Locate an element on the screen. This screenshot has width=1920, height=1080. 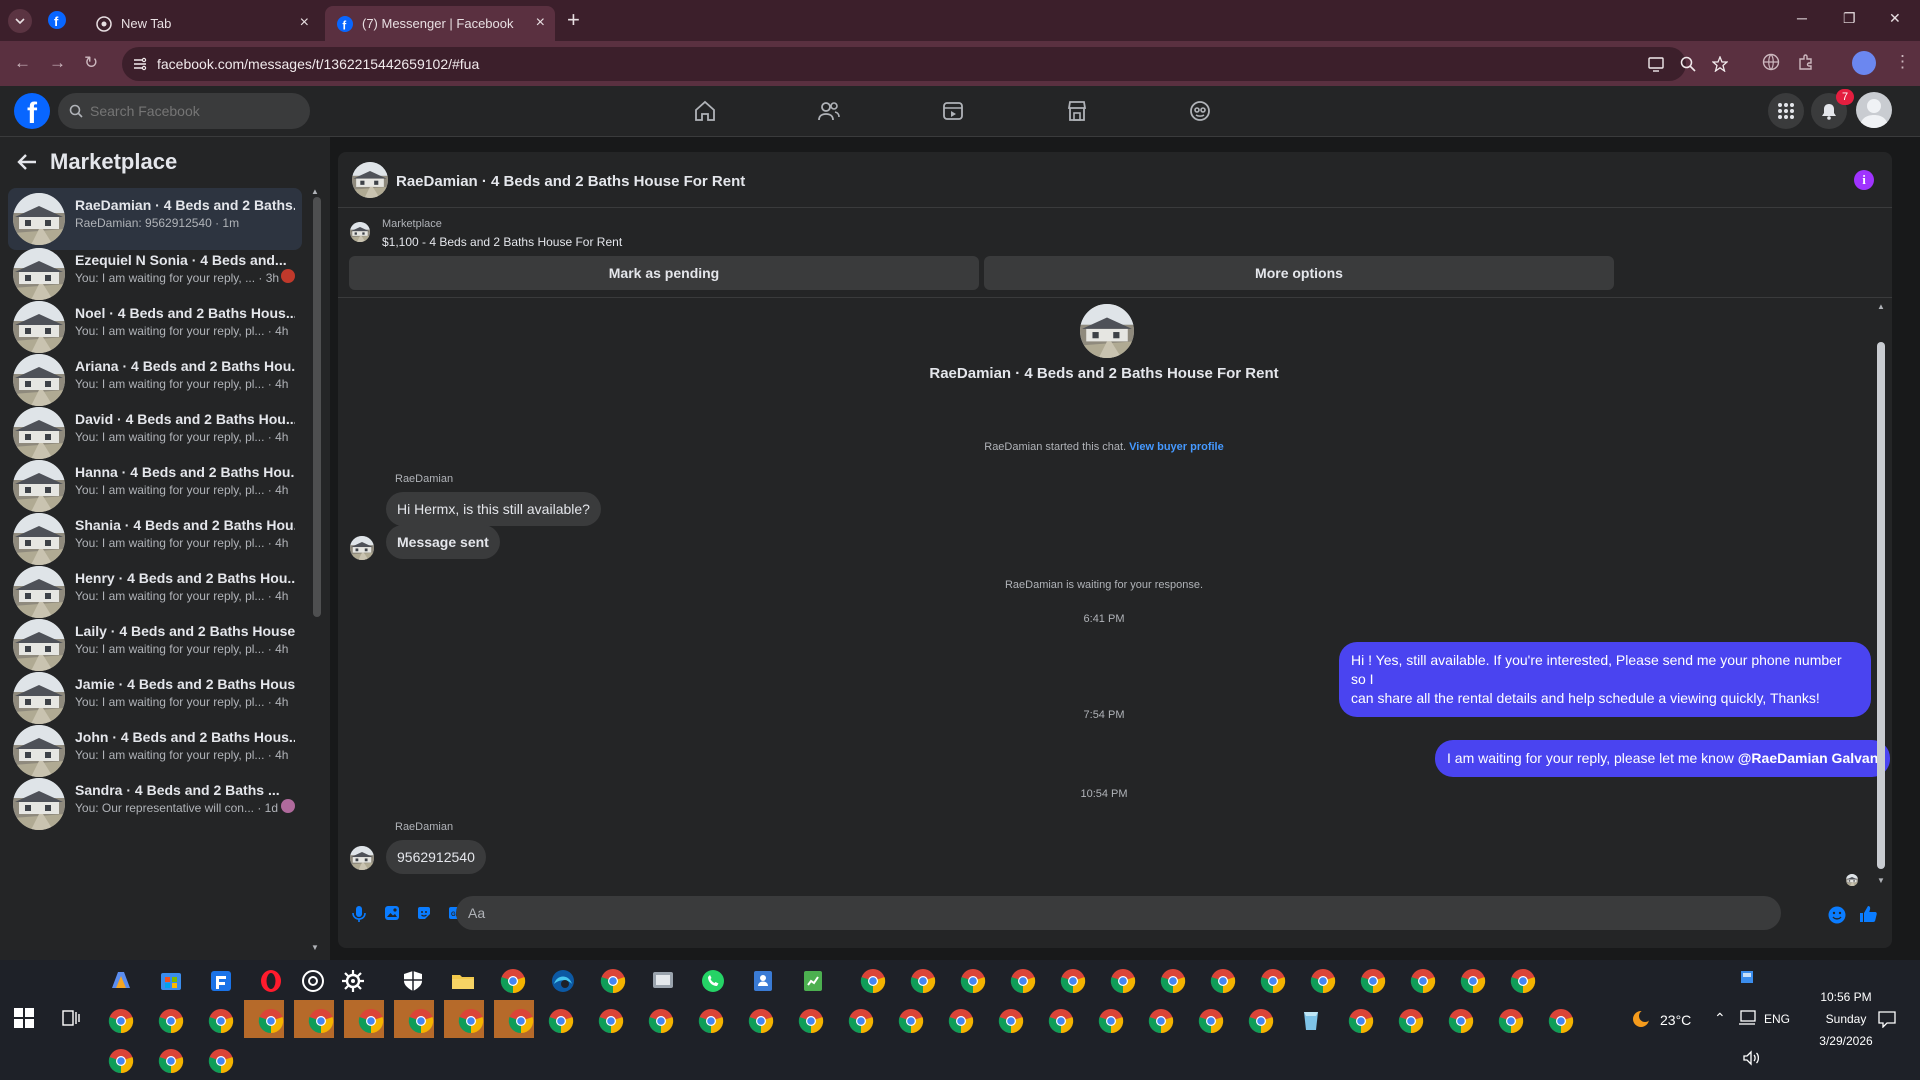
search-box is located at coordinates (184, 111).